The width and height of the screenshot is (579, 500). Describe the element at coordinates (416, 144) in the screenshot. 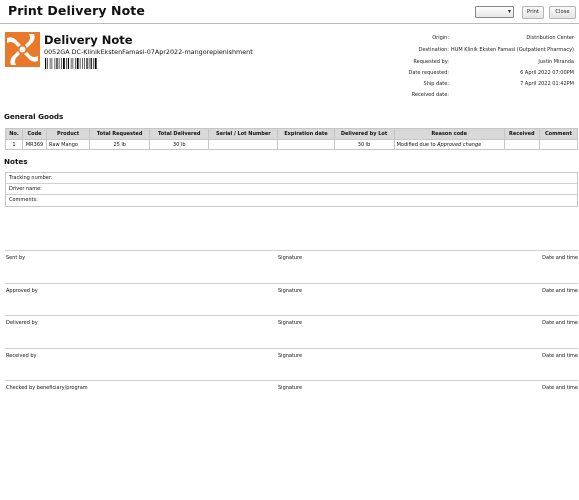

I see `reason-prefix: Modified due to` at that location.